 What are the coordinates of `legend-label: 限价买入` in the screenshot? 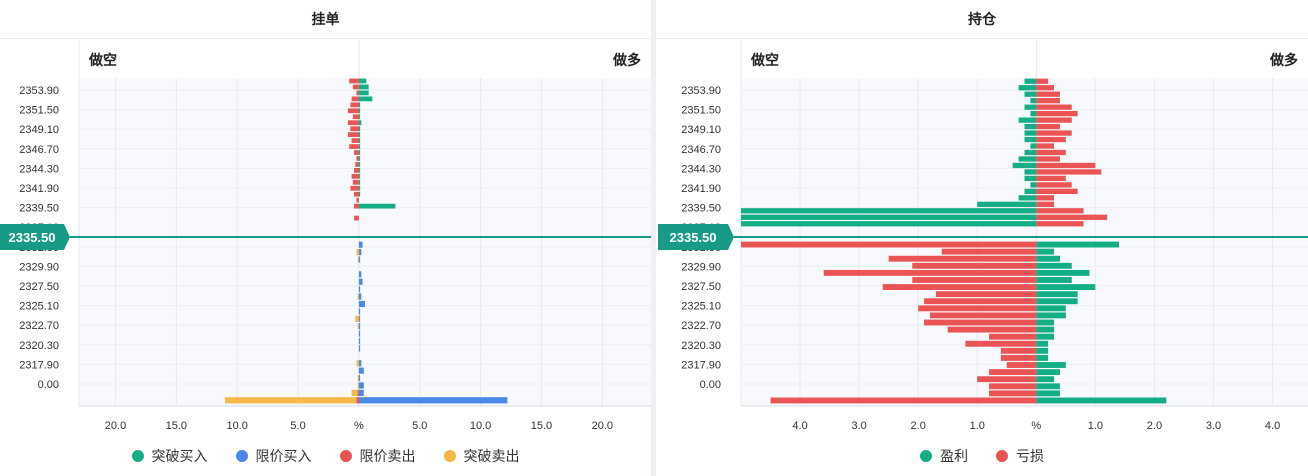 It's located at (283, 456).